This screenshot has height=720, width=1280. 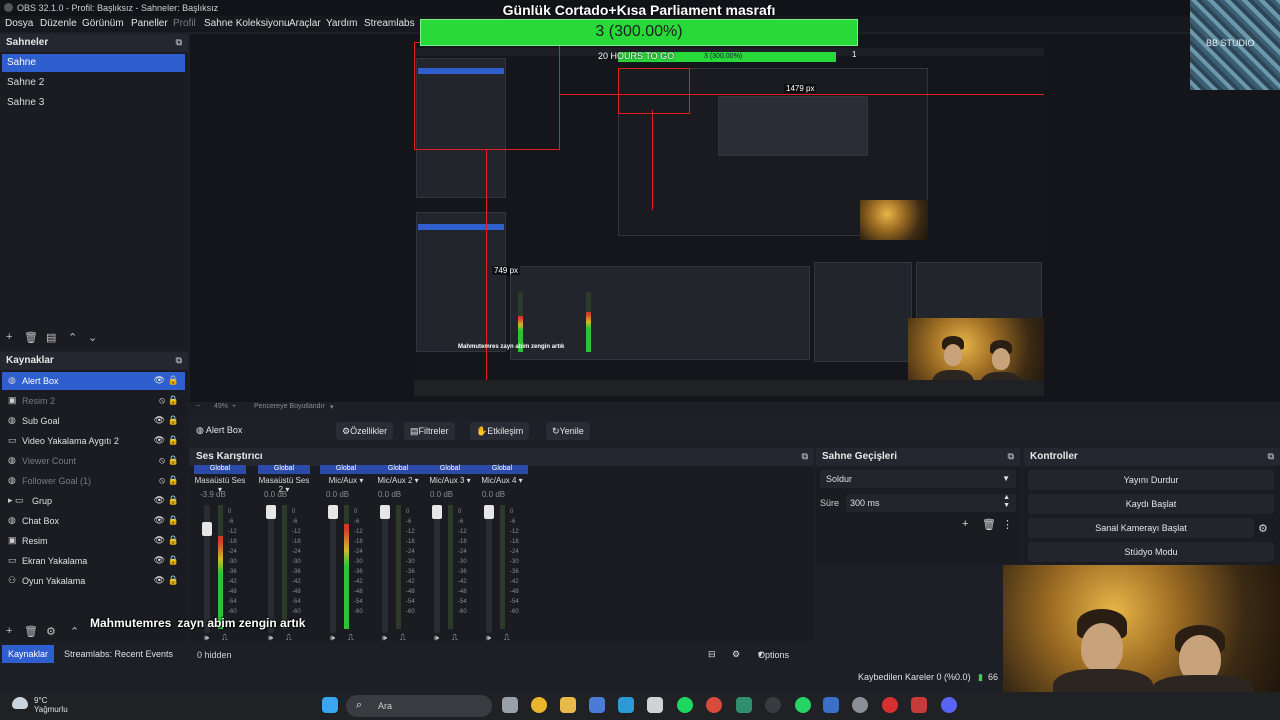 I want to click on source-item-video-yakalama: ▭ Video Yakalama Aygıtı 2 👁 🔒, so click(x=93, y=441).